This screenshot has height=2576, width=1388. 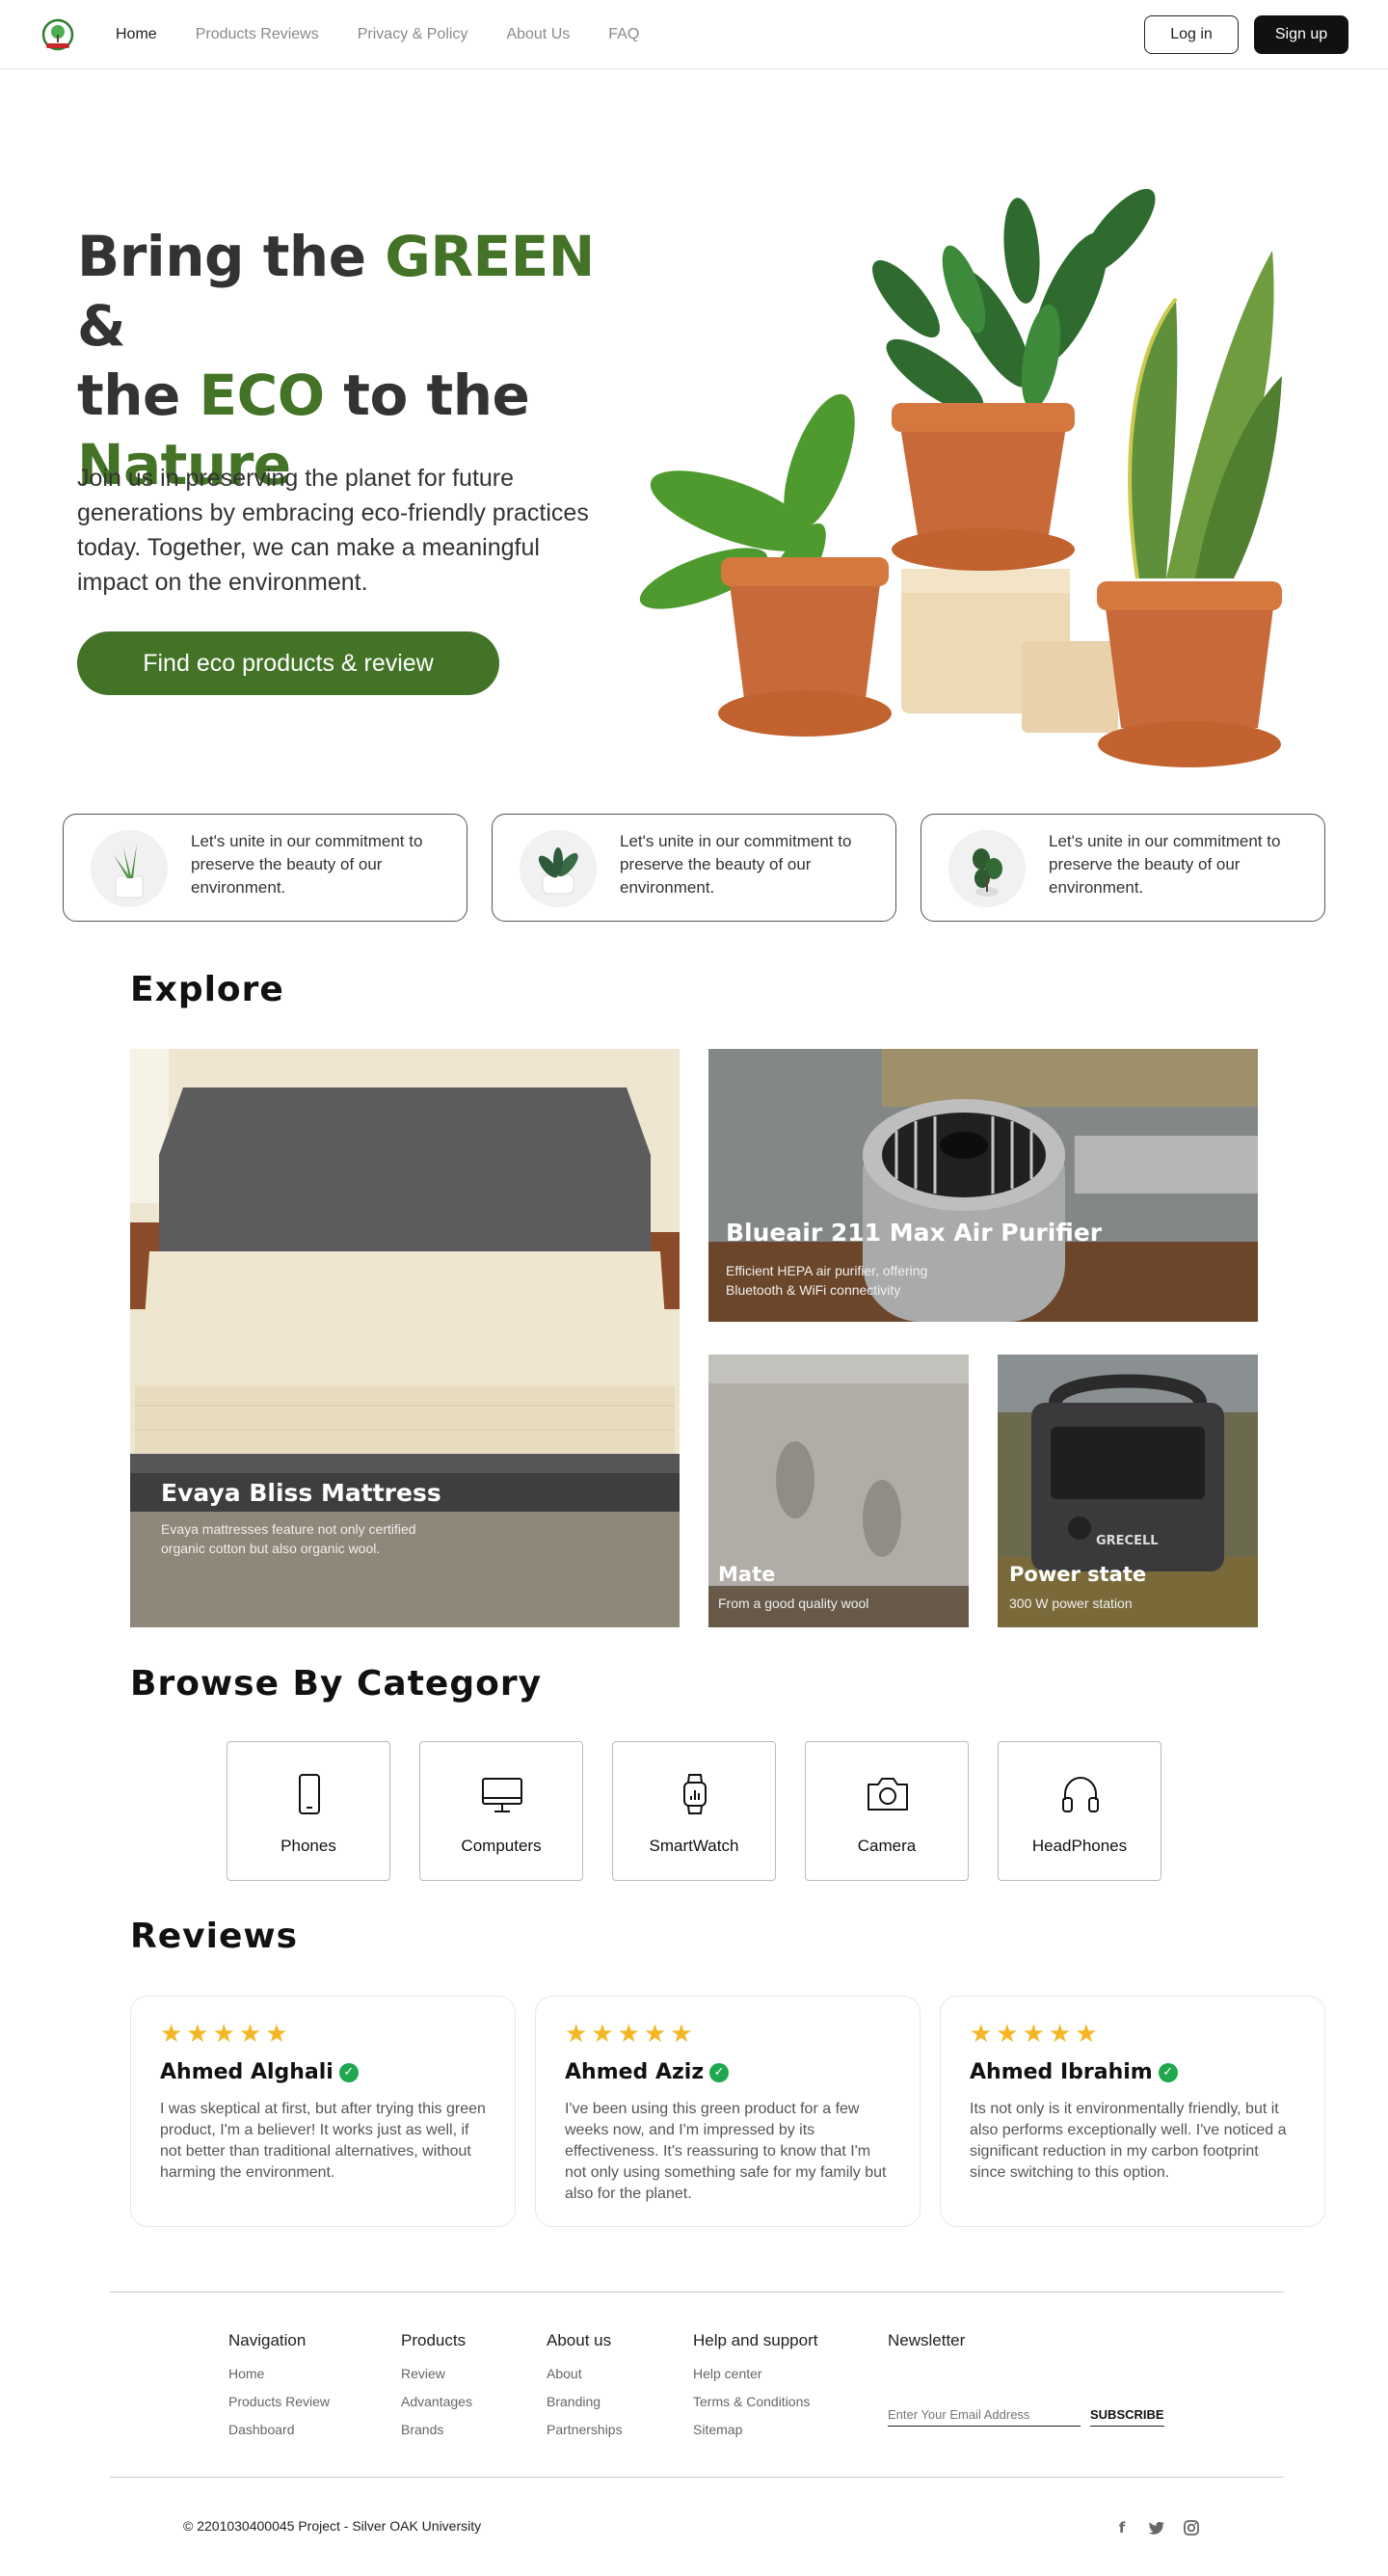 What do you see at coordinates (1074, 2072) in the screenshot?
I see `reviewer-name: Ahmed Ibrahim ✓` at bounding box center [1074, 2072].